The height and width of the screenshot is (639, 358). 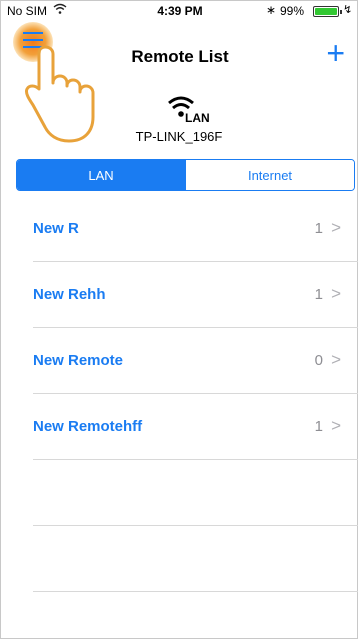 What do you see at coordinates (335, 53) in the screenshot?
I see `add-icon: +` at bounding box center [335, 53].